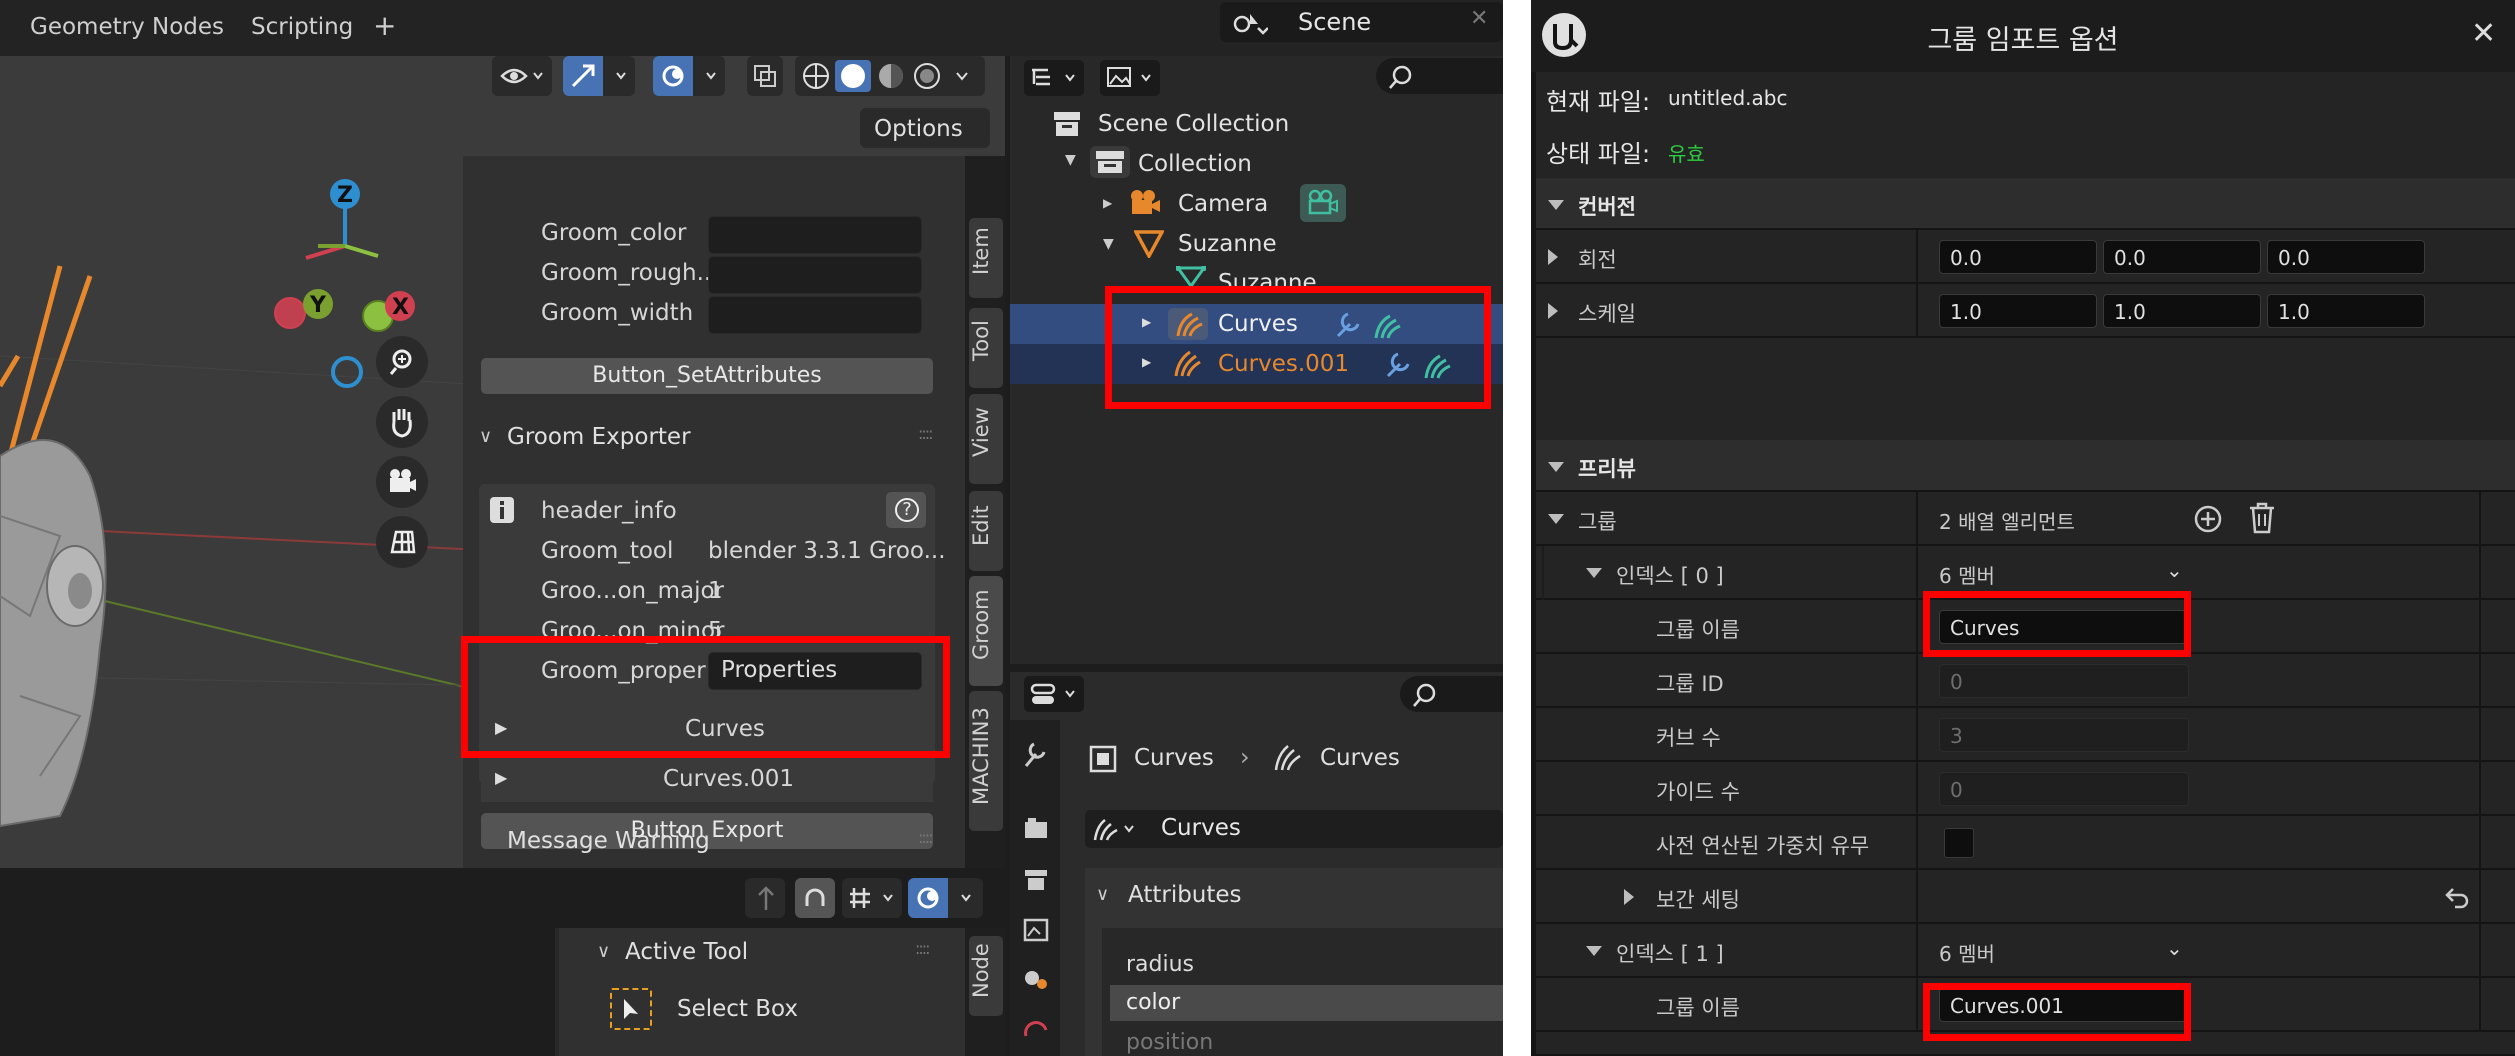 Image resolution: width=2515 pixels, height=1056 pixels. What do you see at coordinates (986, 761) in the screenshot?
I see `tab-machin3: MACHIN3` at bounding box center [986, 761].